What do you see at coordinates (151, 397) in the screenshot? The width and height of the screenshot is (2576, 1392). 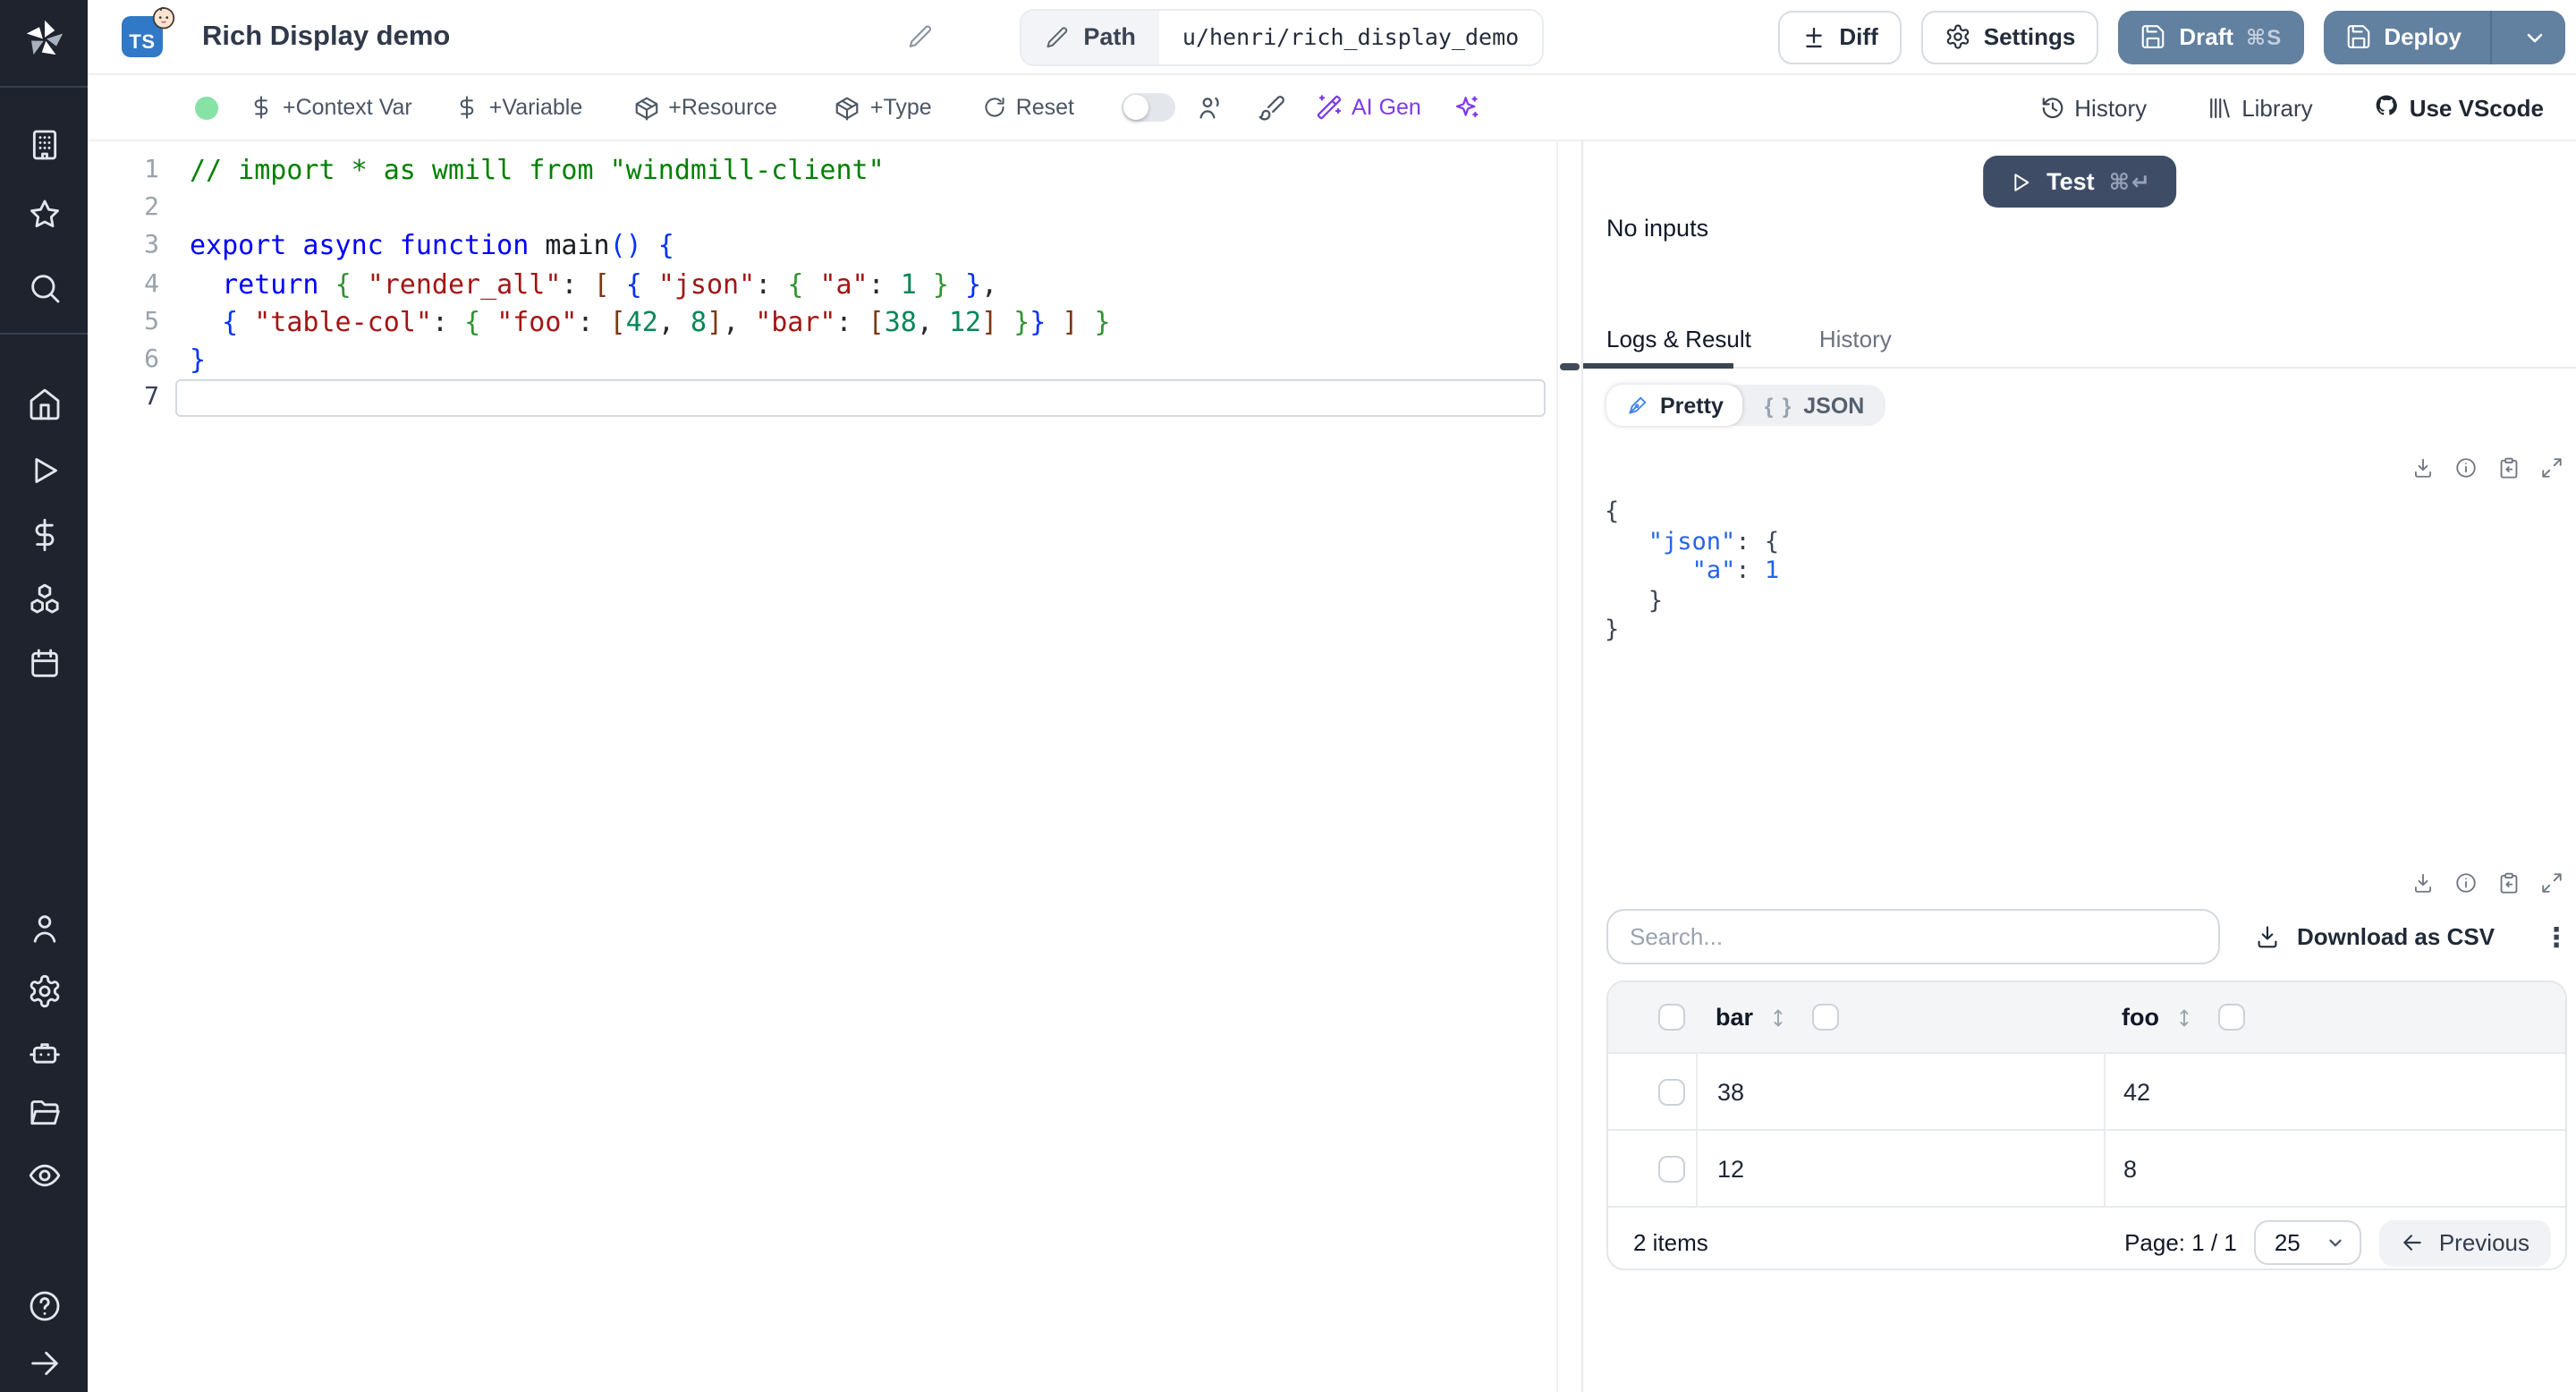 I see `line-number: 7` at bounding box center [151, 397].